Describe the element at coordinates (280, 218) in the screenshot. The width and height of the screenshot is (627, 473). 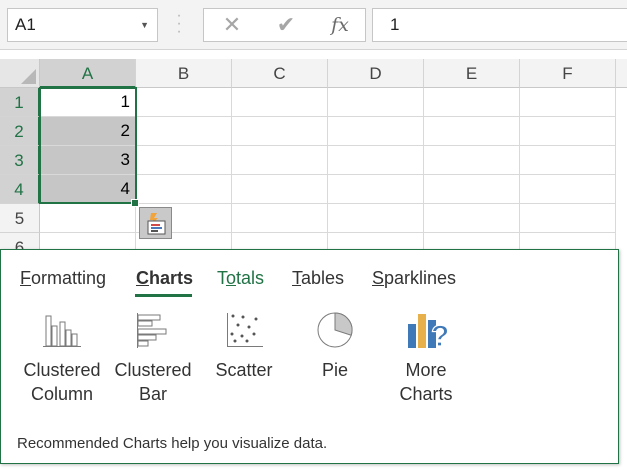
I see `cell-c5` at that location.